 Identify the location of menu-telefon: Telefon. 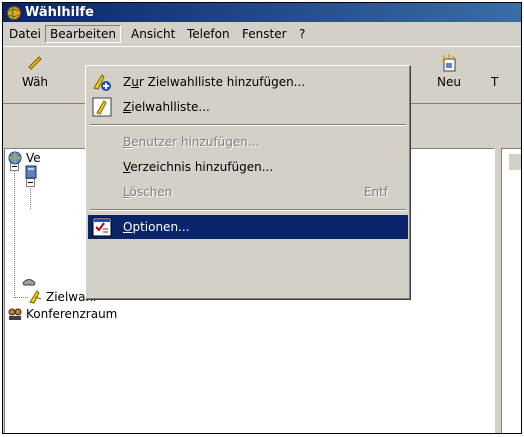
(208, 34).